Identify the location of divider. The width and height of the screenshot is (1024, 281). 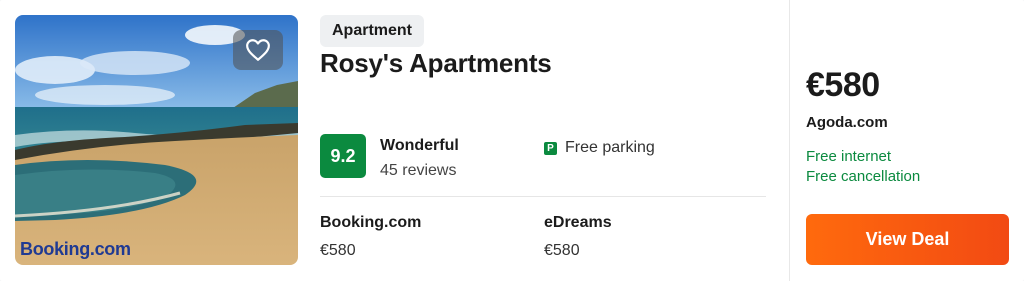
(543, 196).